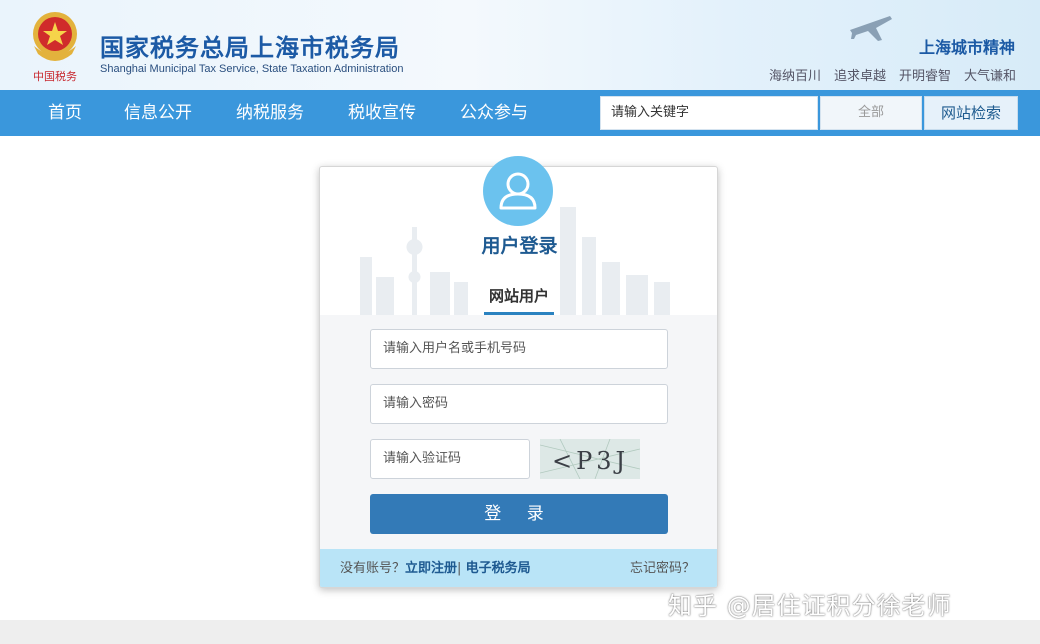  I want to click on captcha-text: <P3J, so click(590, 461).